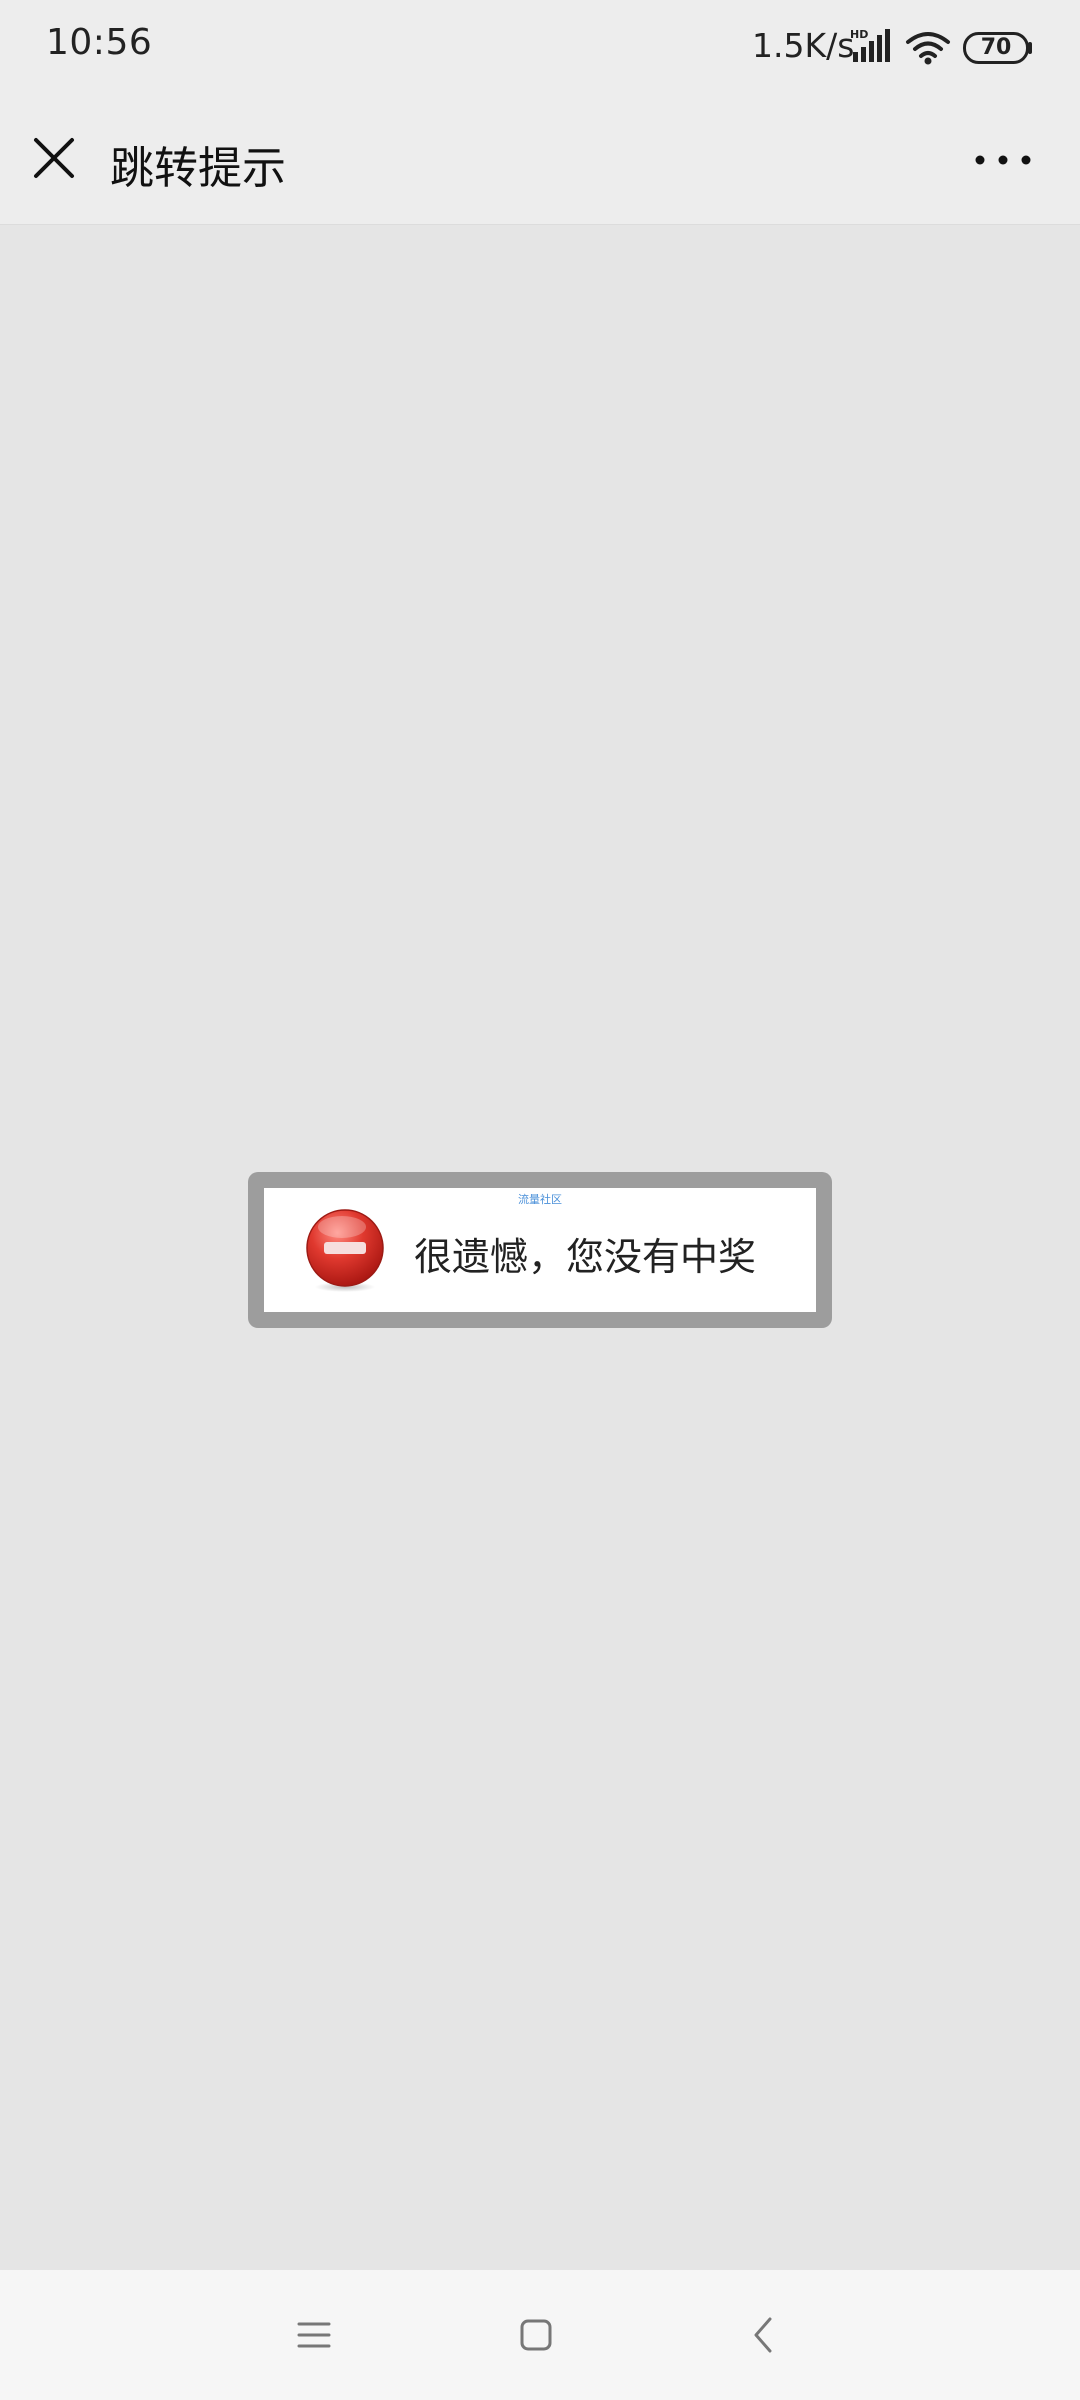  I want to click on status-bar: 10:56 1.5K/s HD 70, so click(540, 48).